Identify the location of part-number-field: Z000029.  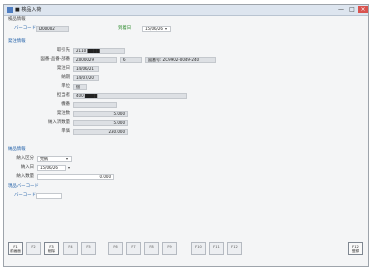
(95, 60).